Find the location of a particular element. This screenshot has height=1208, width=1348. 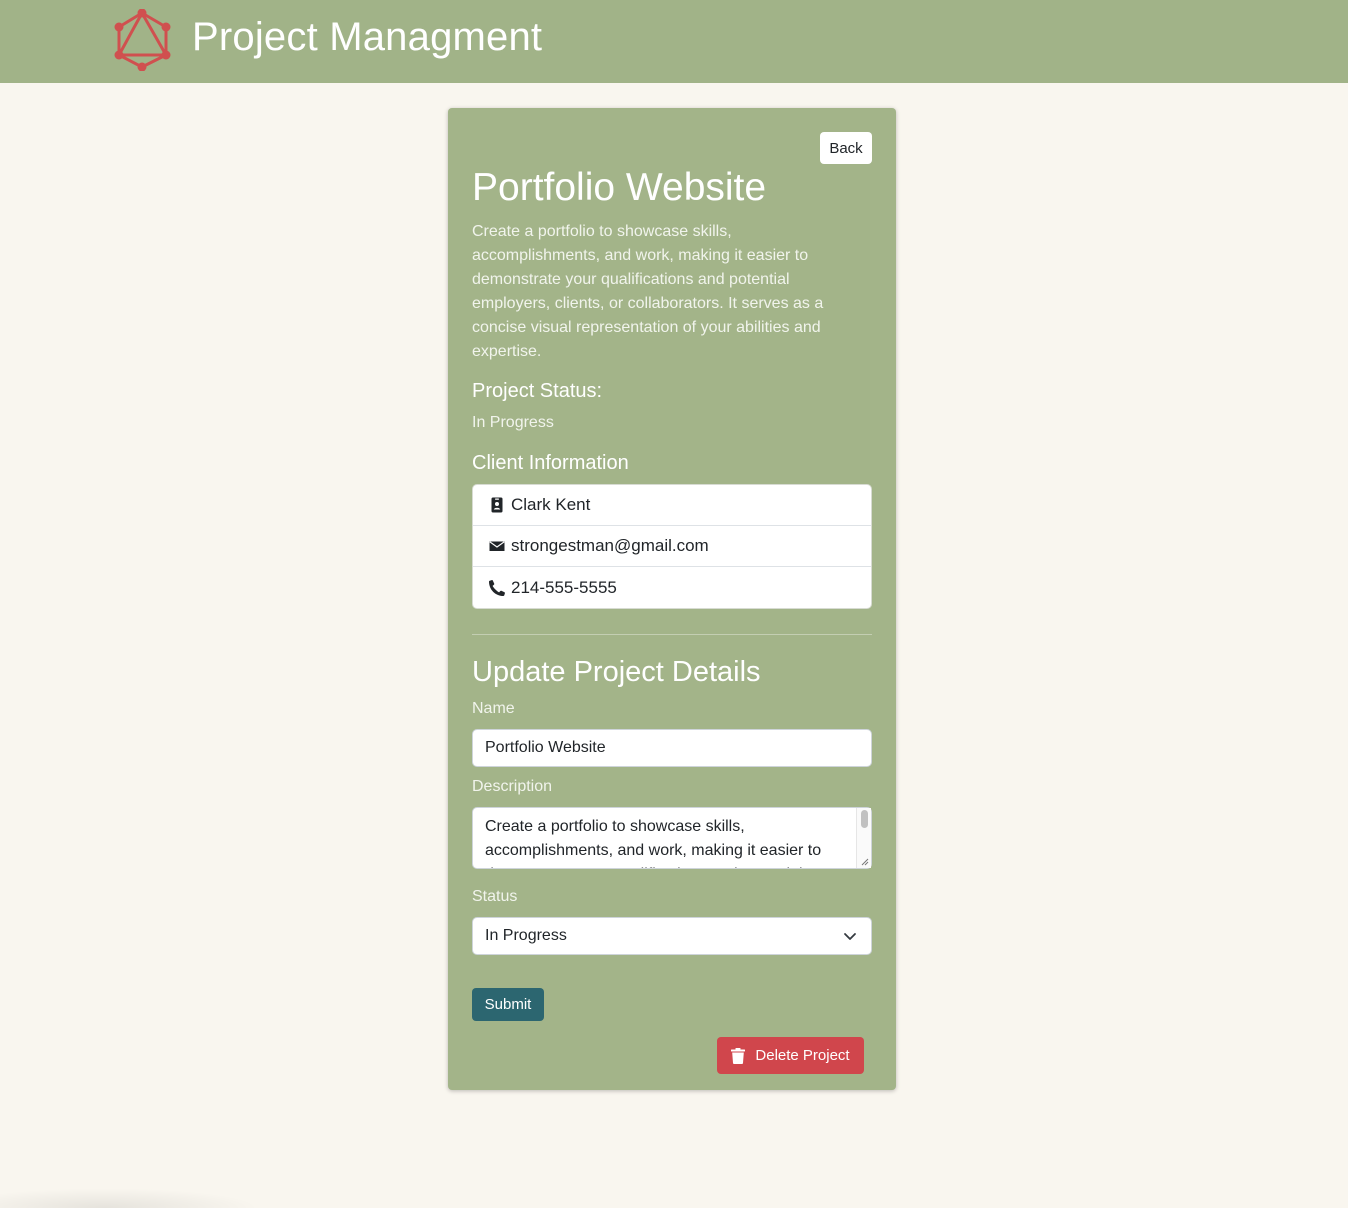

delete-project-label: Delete Project is located at coordinates (802, 1055).